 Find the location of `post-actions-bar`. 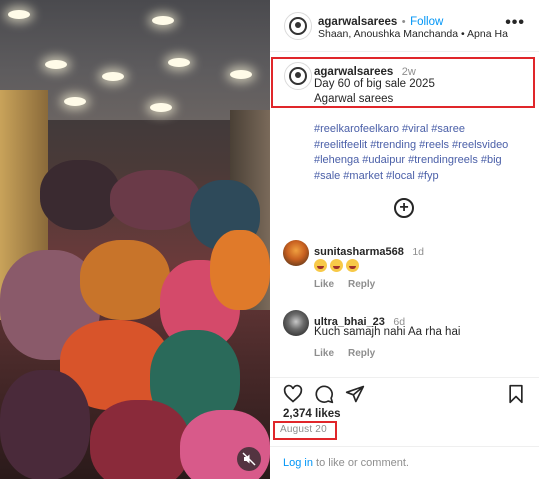

post-actions-bar is located at coordinates (404, 392).